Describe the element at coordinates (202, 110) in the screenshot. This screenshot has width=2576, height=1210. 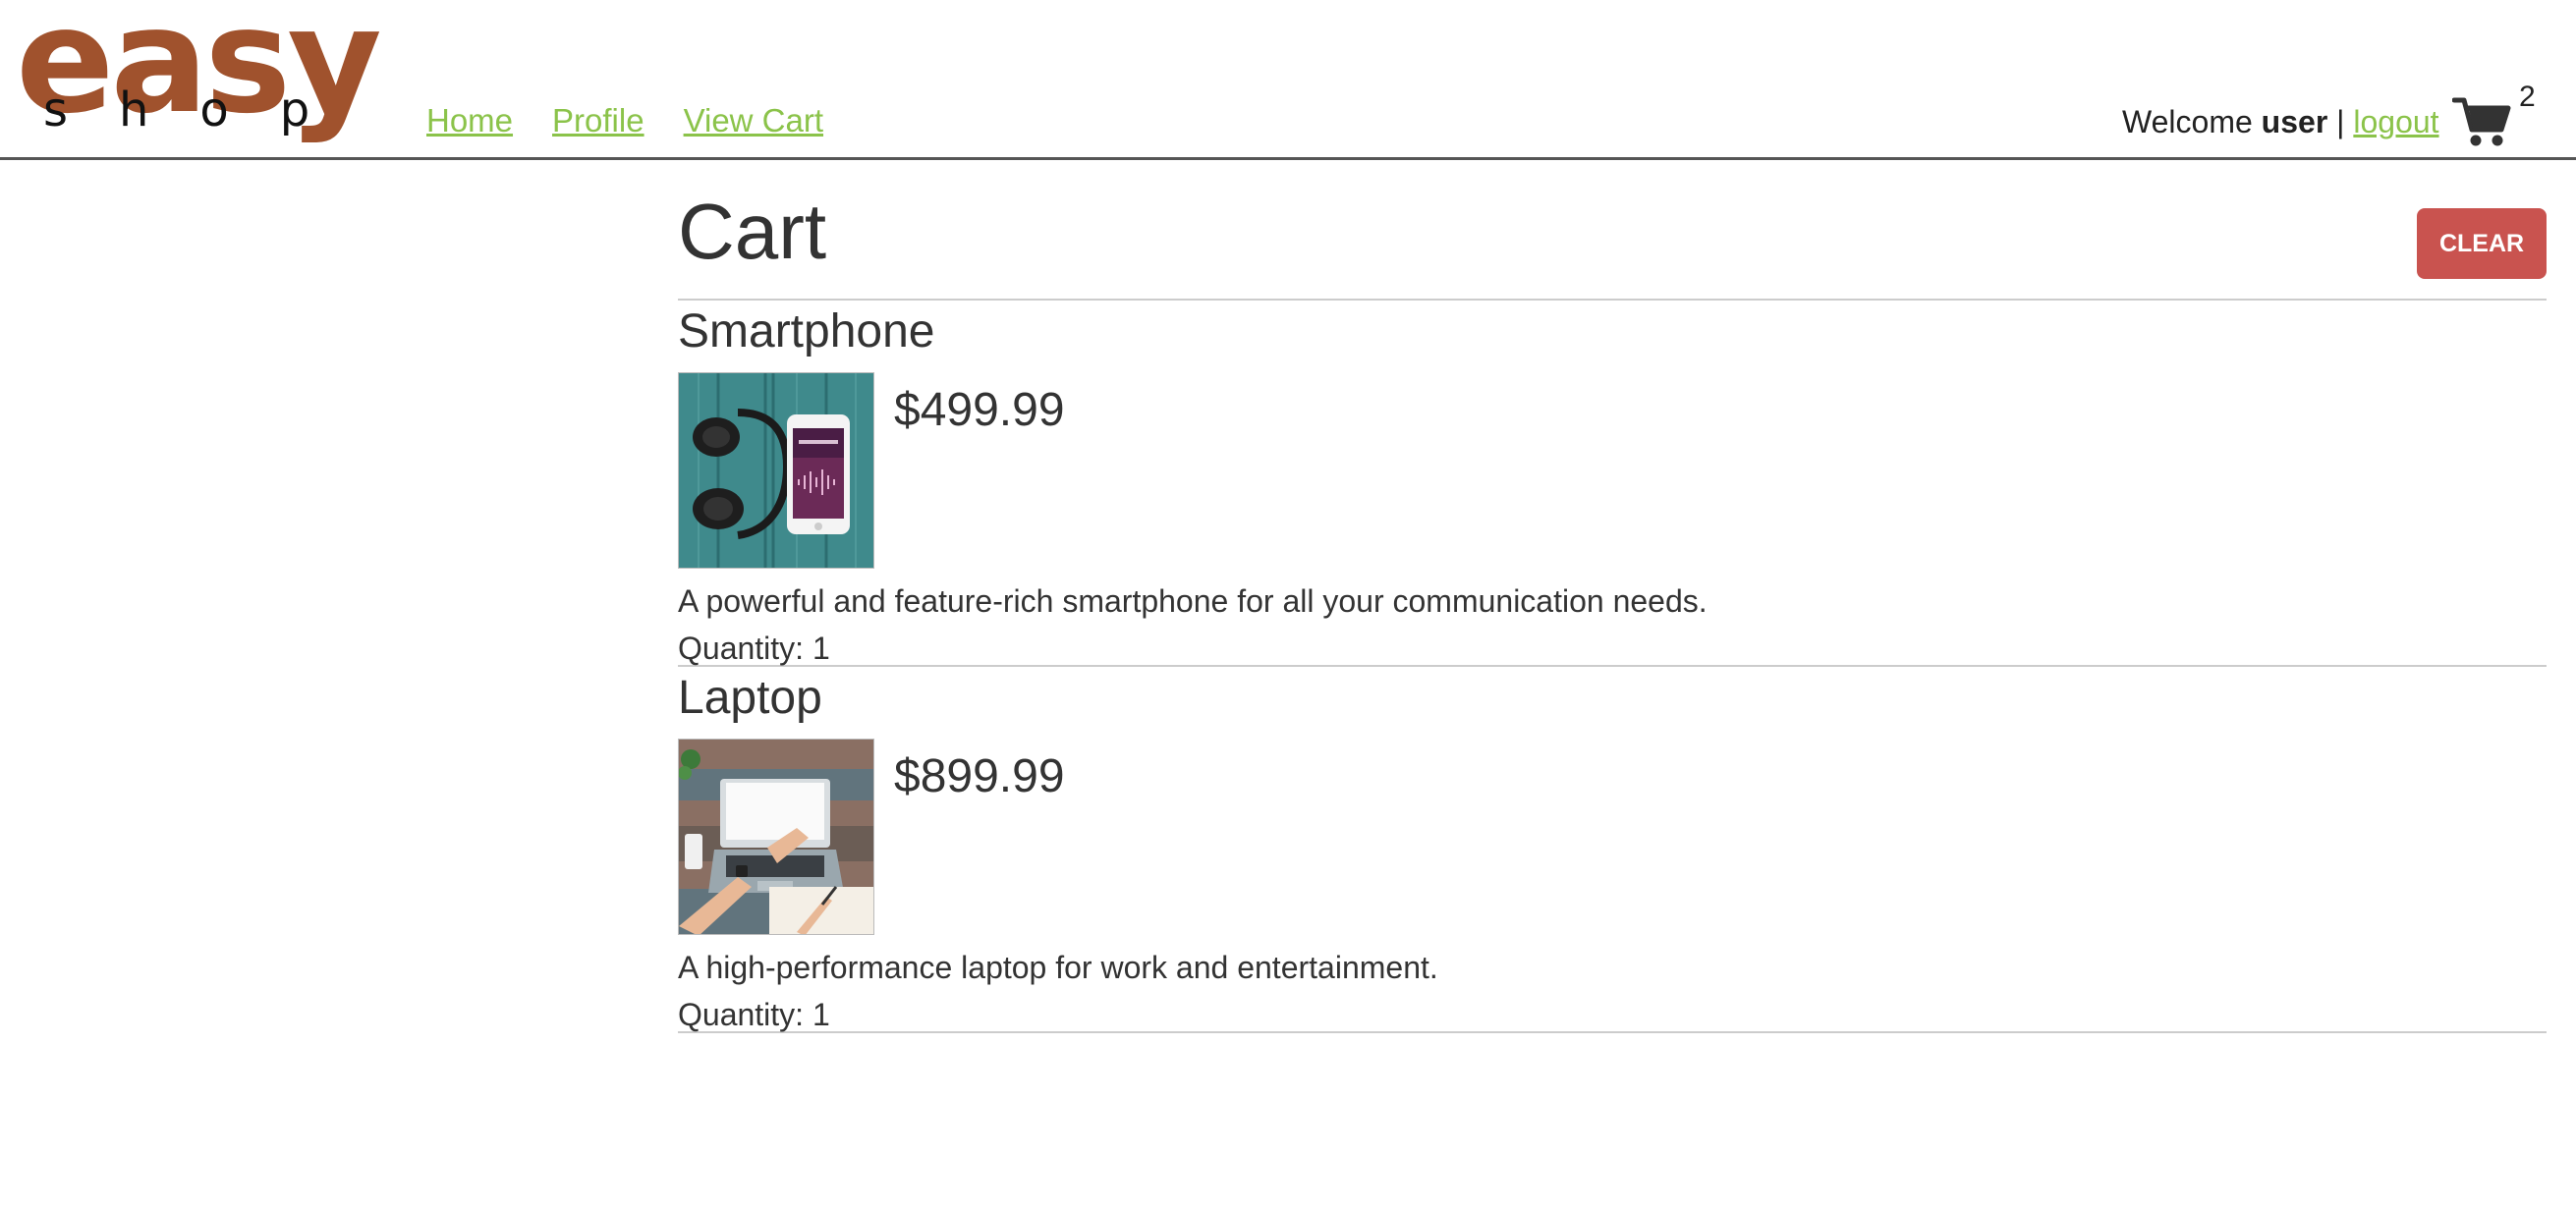
I see `brand-logo-shop: shop` at that location.